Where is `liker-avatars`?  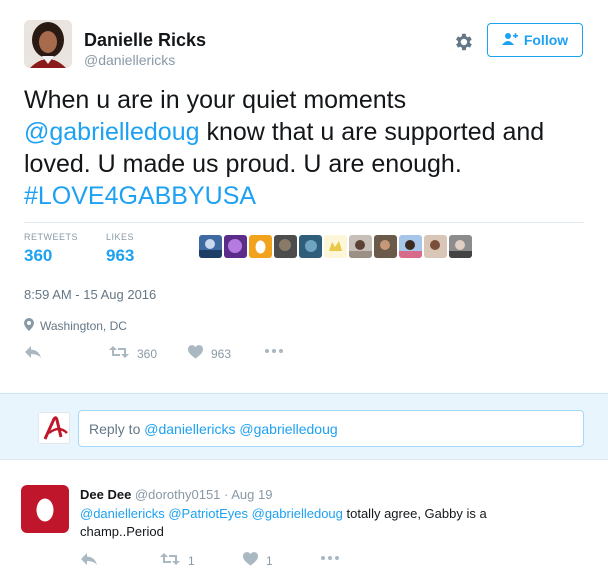 liker-avatars is located at coordinates (335, 246).